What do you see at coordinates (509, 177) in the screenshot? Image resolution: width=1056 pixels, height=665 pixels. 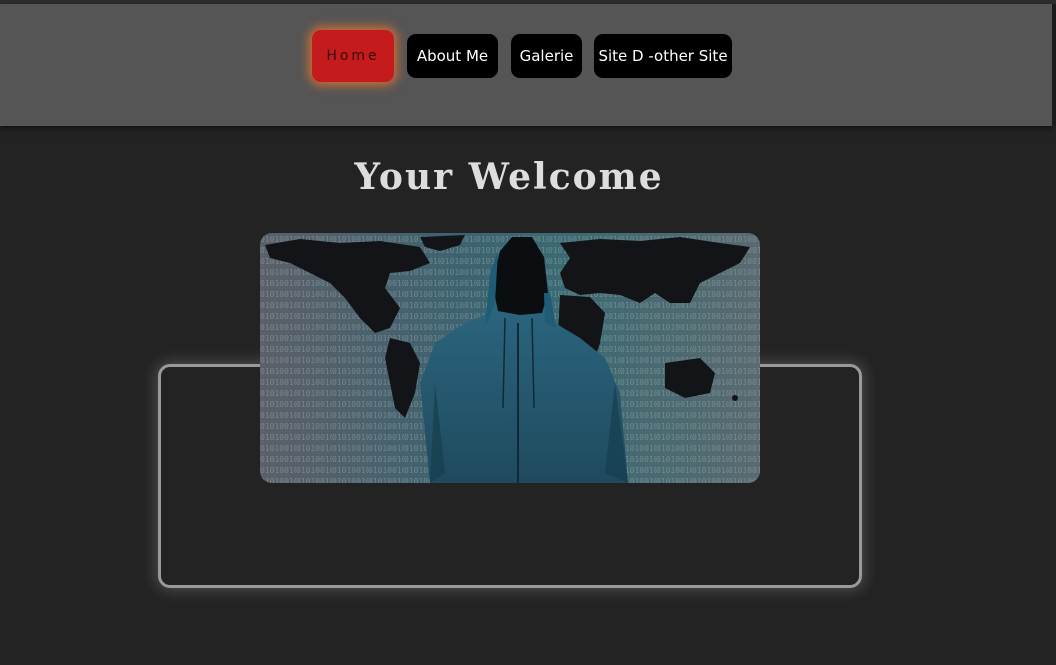 I see `page-title: Your Welcome` at bounding box center [509, 177].